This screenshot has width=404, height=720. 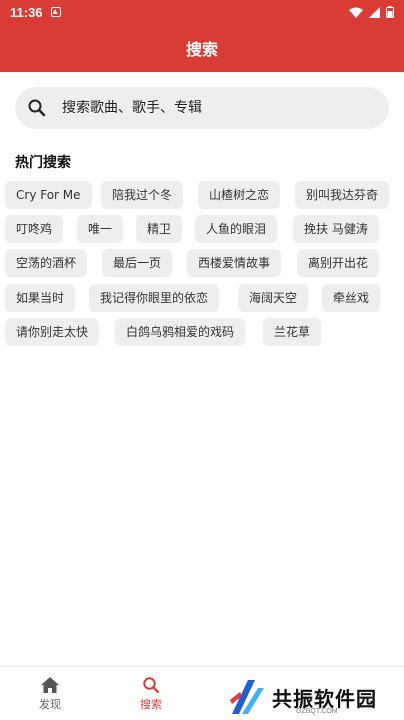 What do you see at coordinates (338, 263) in the screenshot?
I see `hot-tag: 离别开出花` at bounding box center [338, 263].